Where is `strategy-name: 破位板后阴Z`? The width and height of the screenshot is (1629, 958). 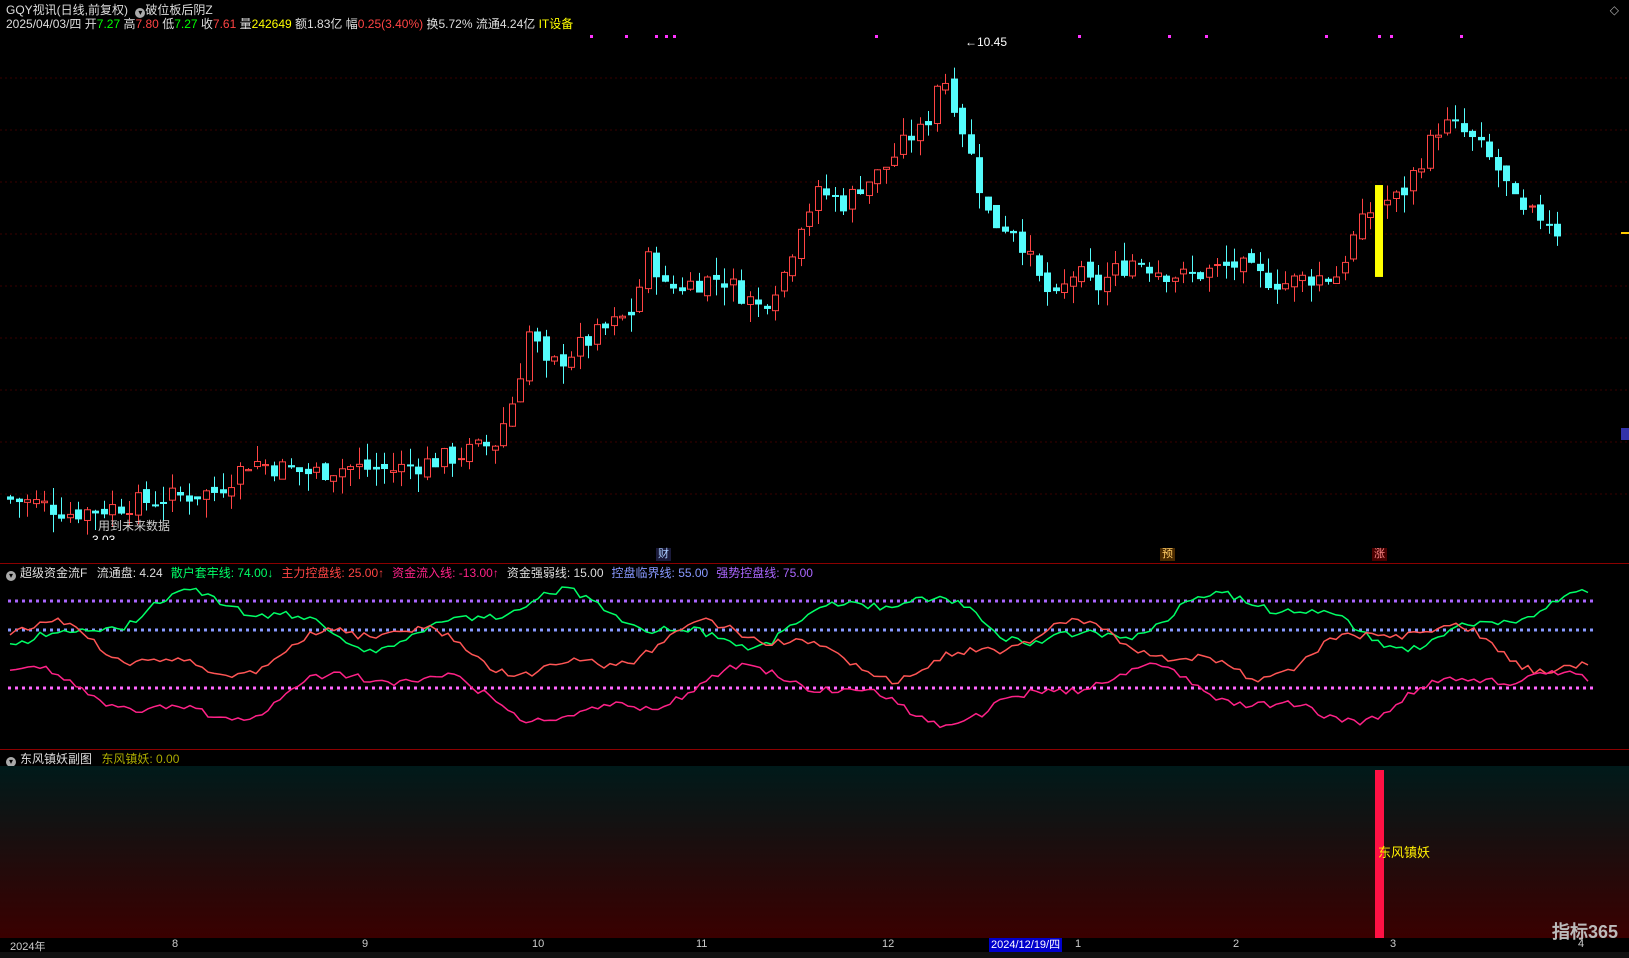
strategy-name: 破位板后阴Z is located at coordinates (178, 10).